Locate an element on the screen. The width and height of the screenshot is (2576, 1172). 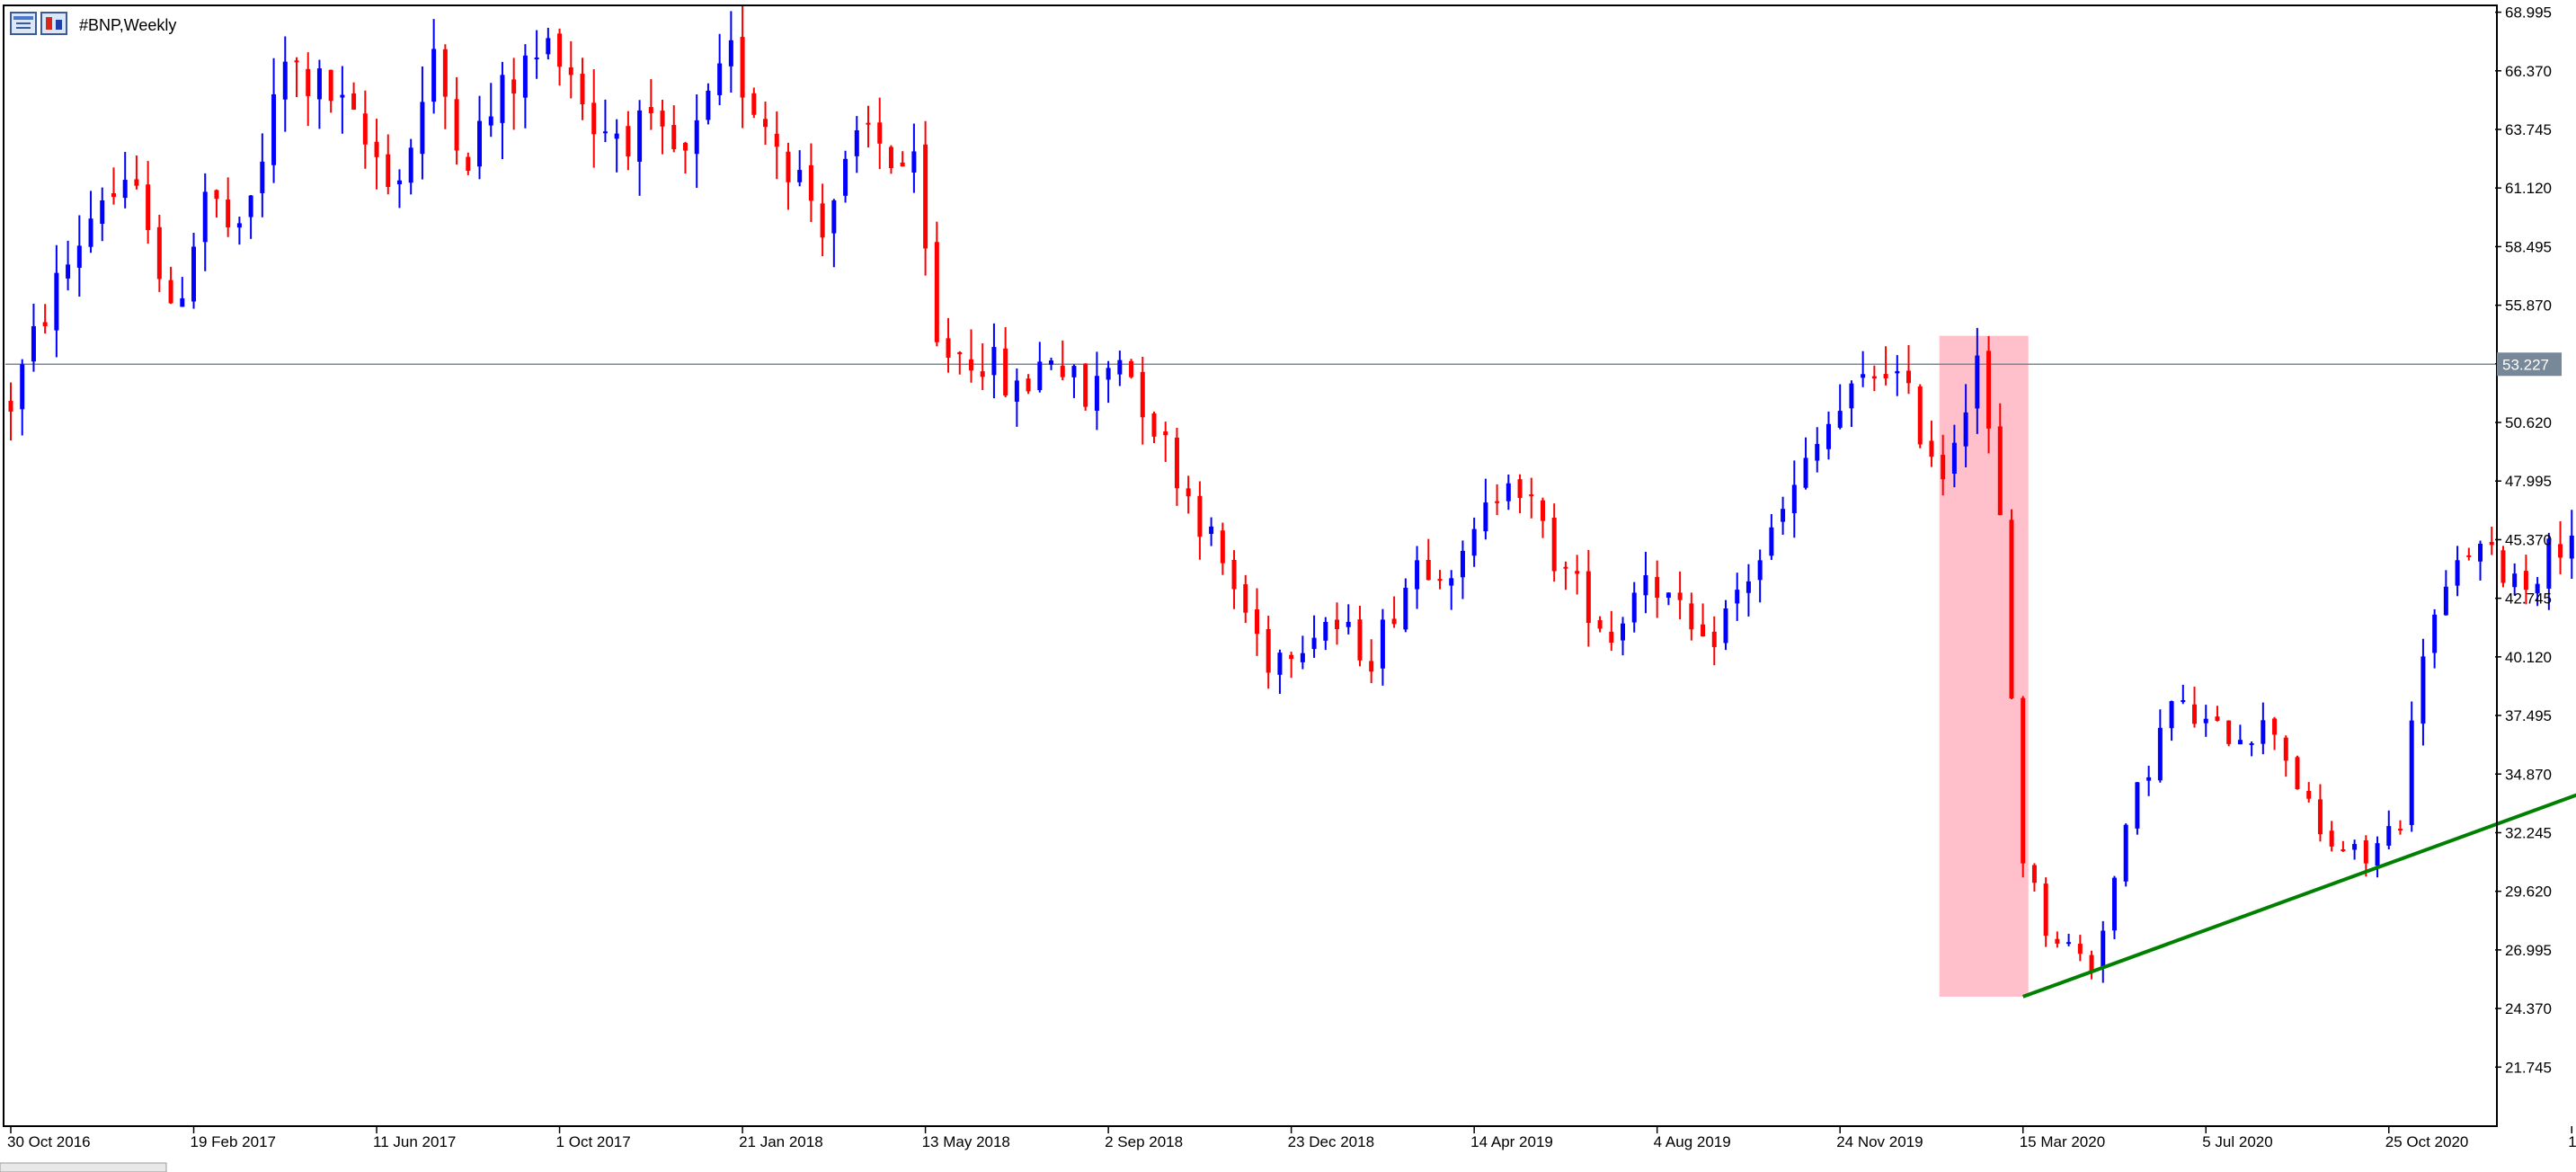
x-tick-label: 15 Mar 2020 is located at coordinates (2062, 1141).